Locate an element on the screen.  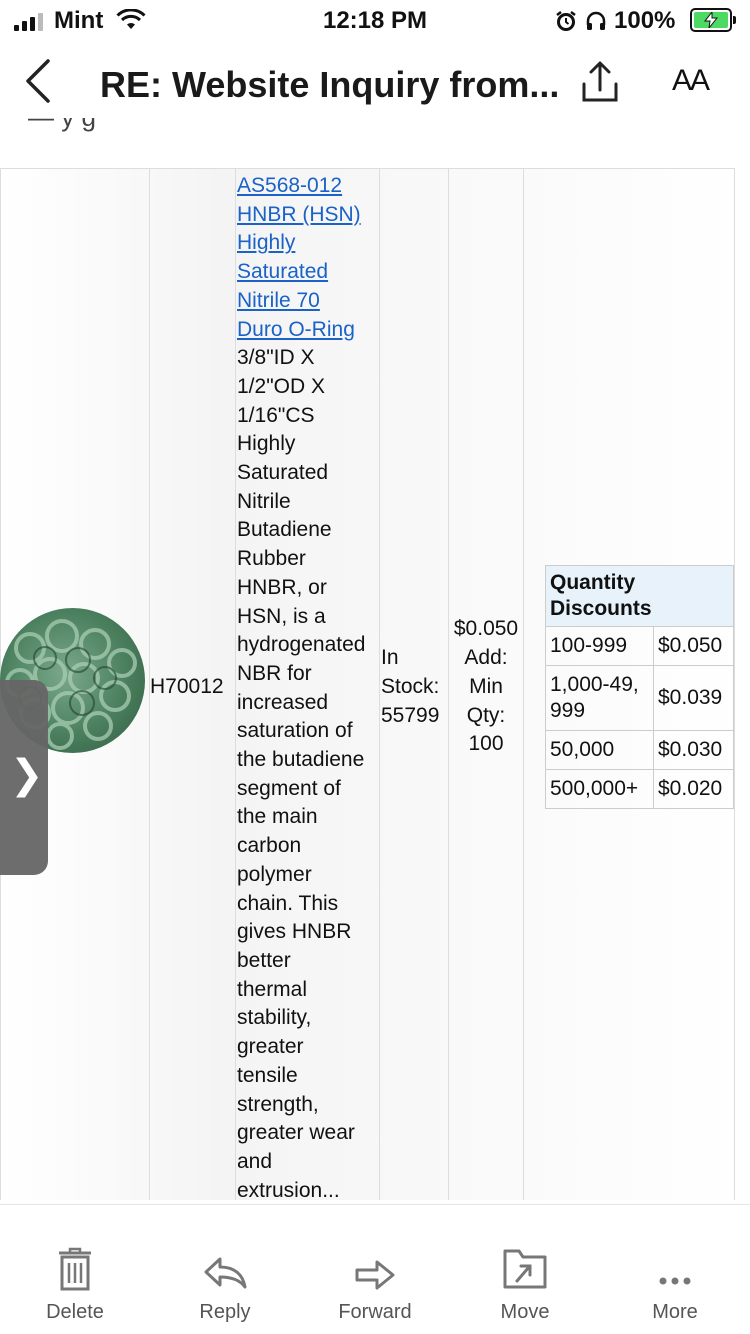
price-line: Add: is located at coordinates (486, 658).